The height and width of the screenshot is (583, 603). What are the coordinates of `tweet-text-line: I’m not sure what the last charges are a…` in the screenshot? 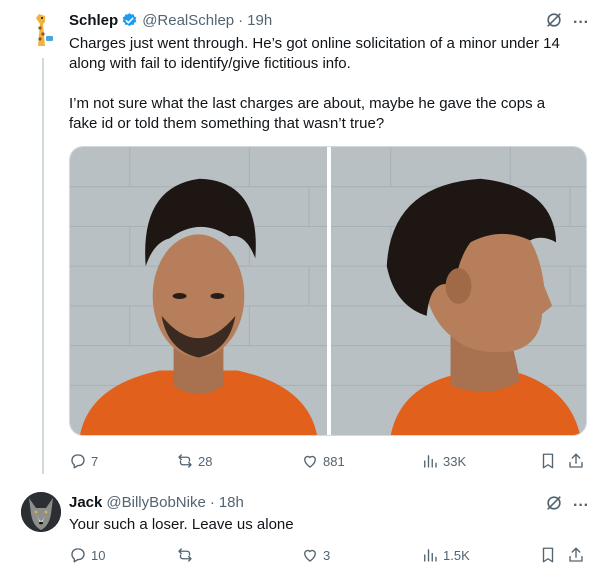 It's located at (307, 103).